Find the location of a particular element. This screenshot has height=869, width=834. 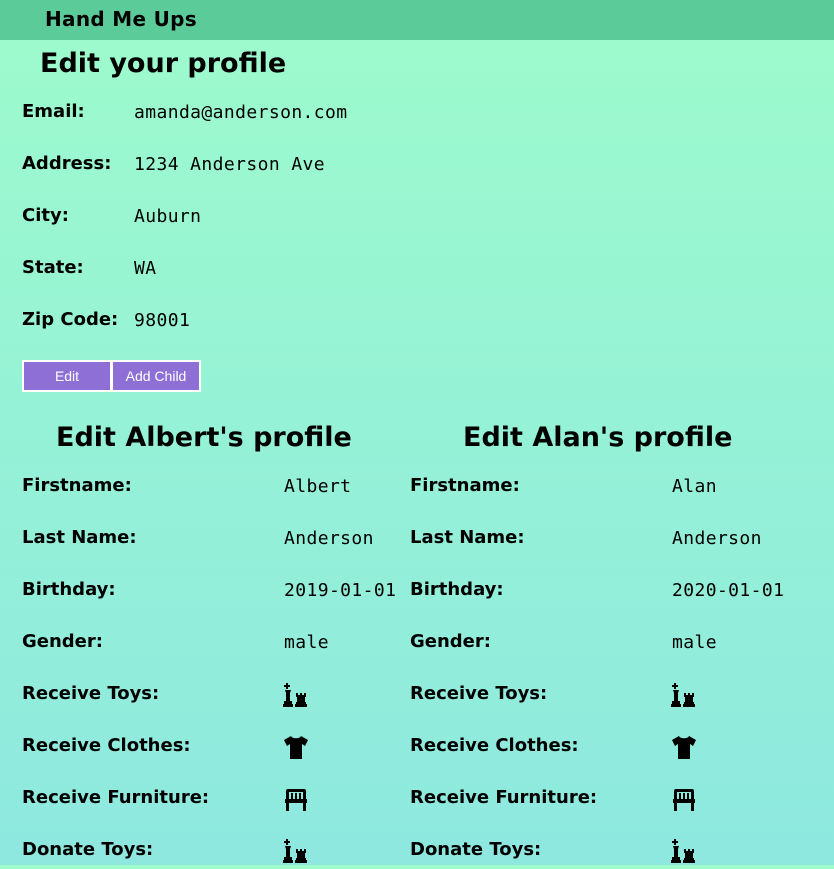

child-alan-receive-toys-row: Receive Toys: is located at coordinates (615, 698).